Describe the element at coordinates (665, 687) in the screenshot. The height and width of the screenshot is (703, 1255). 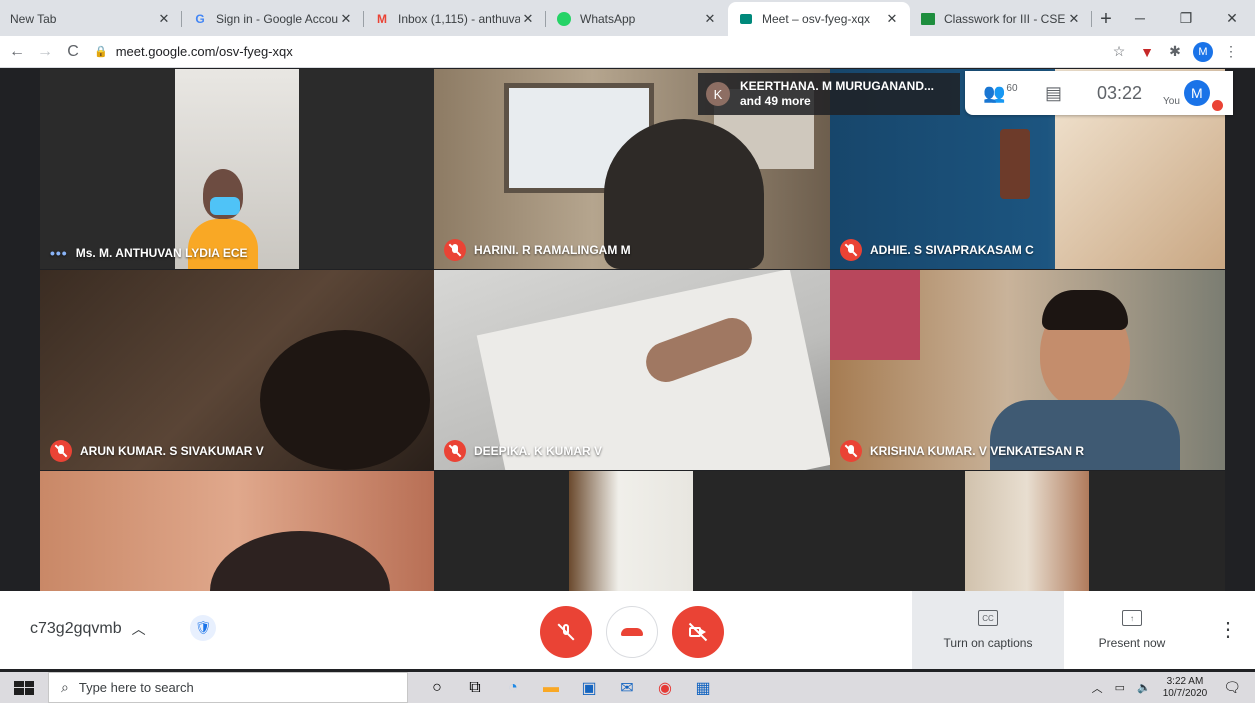
I see `chrome-icon: ◉` at that location.